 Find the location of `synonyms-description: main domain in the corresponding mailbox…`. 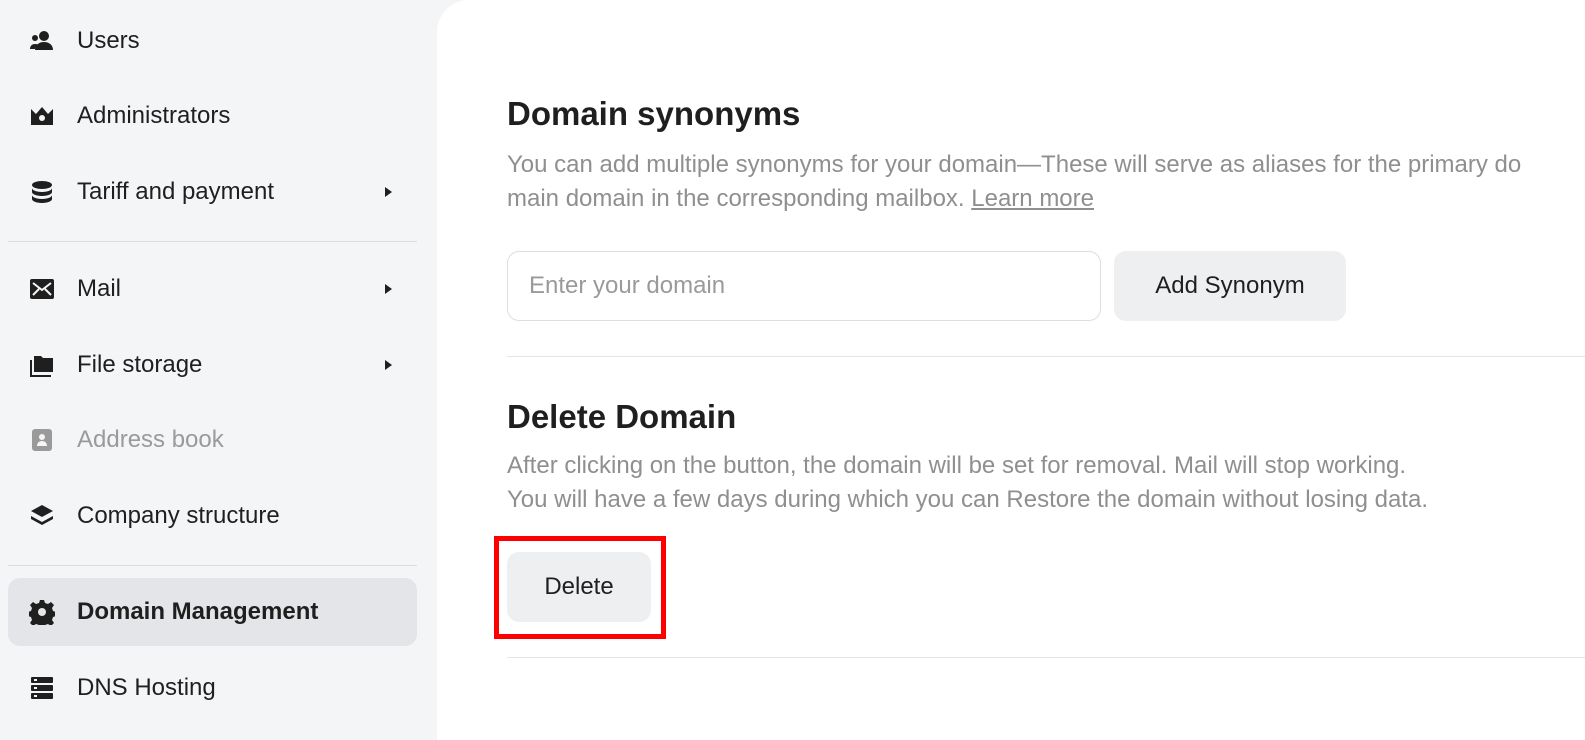

synonyms-description: main domain in the corresponding mailbox… is located at coordinates (800, 199).